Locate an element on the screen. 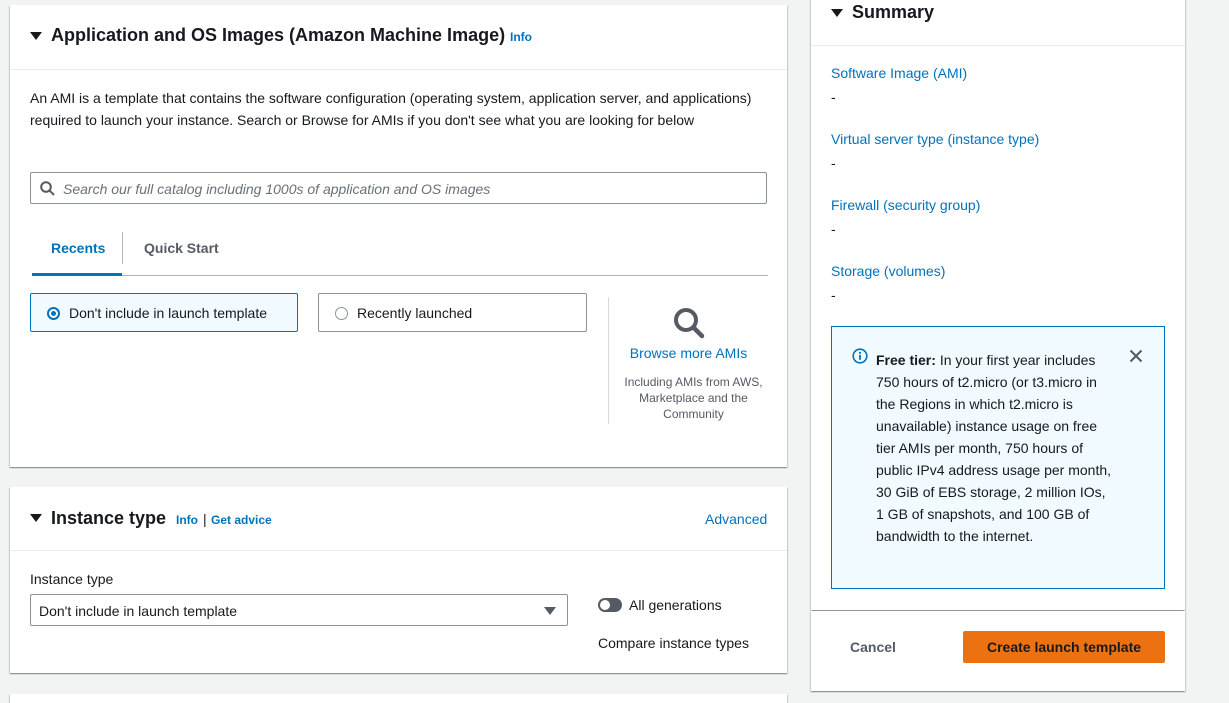  instance-type-select: Don't include in launch template is located at coordinates (299, 610).